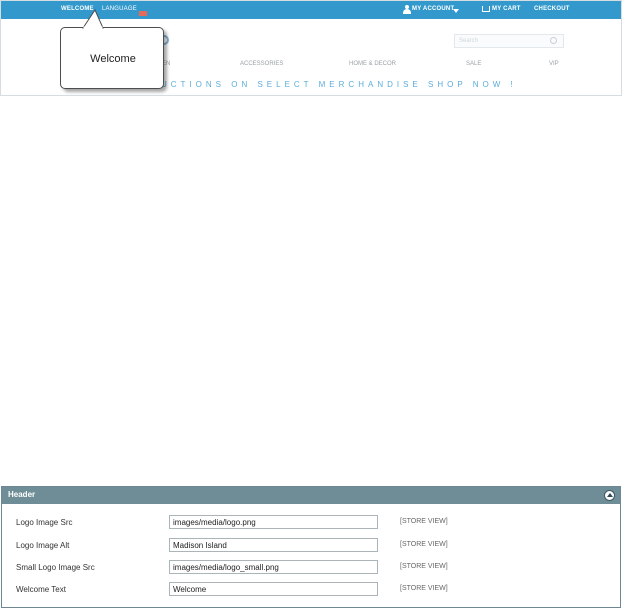 The image size is (622, 608). What do you see at coordinates (44, 522) in the screenshot?
I see `row-label: Logo Image Src` at bounding box center [44, 522].